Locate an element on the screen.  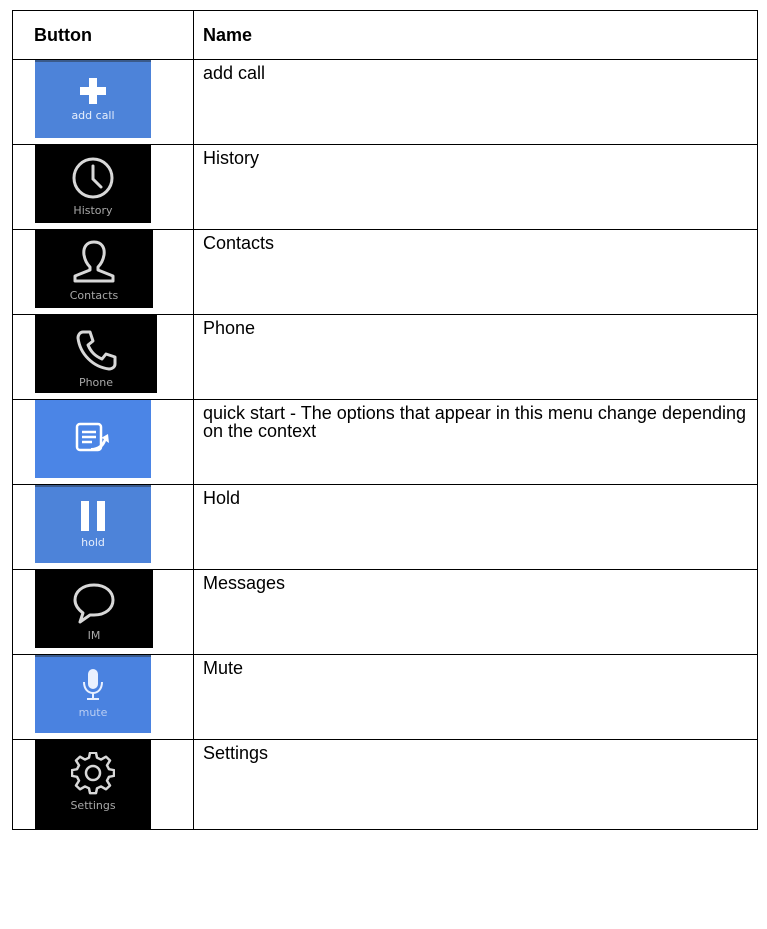
button-cell: hold is located at coordinates (103, 527).